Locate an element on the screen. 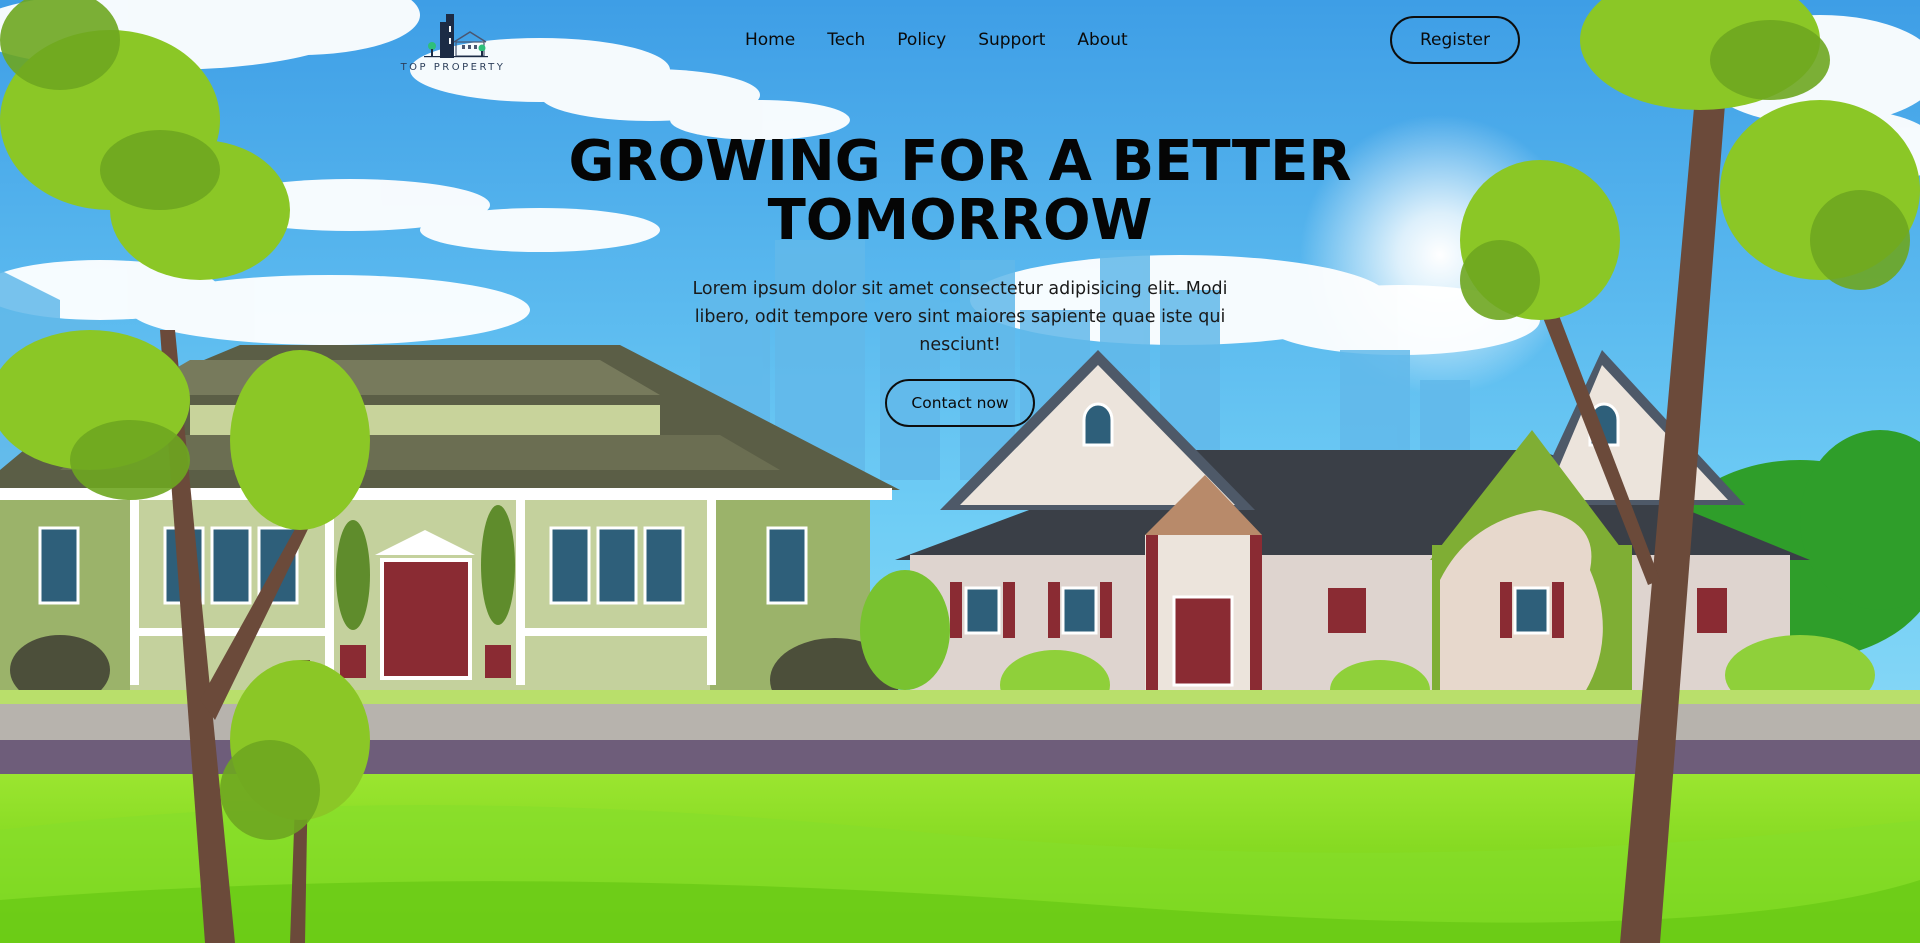 The height and width of the screenshot is (943, 1920). nav-link-policy: Policy is located at coordinates (921, 40).